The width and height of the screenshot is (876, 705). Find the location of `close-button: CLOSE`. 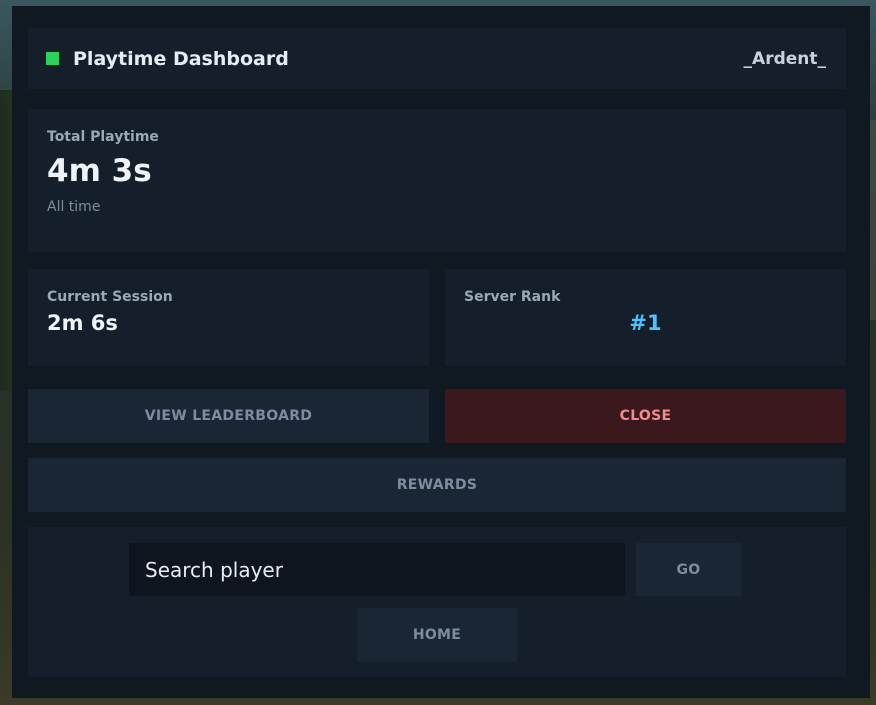

close-button: CLOSE is located at coordinates (645, 416).